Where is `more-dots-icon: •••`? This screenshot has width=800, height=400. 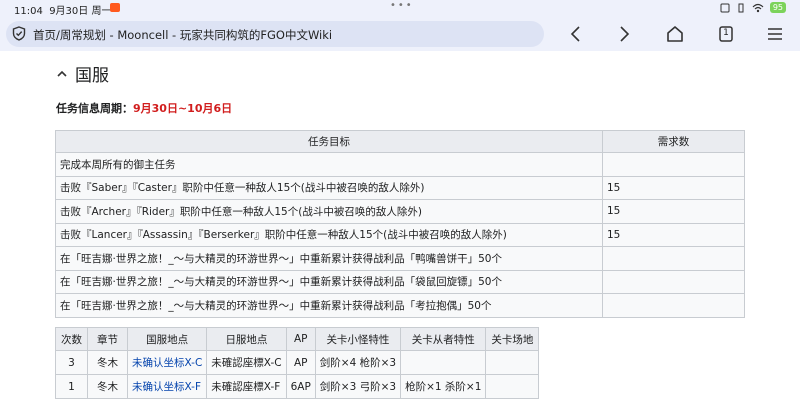 more-dots-icon: ••• is located at coordinates (402, 5).